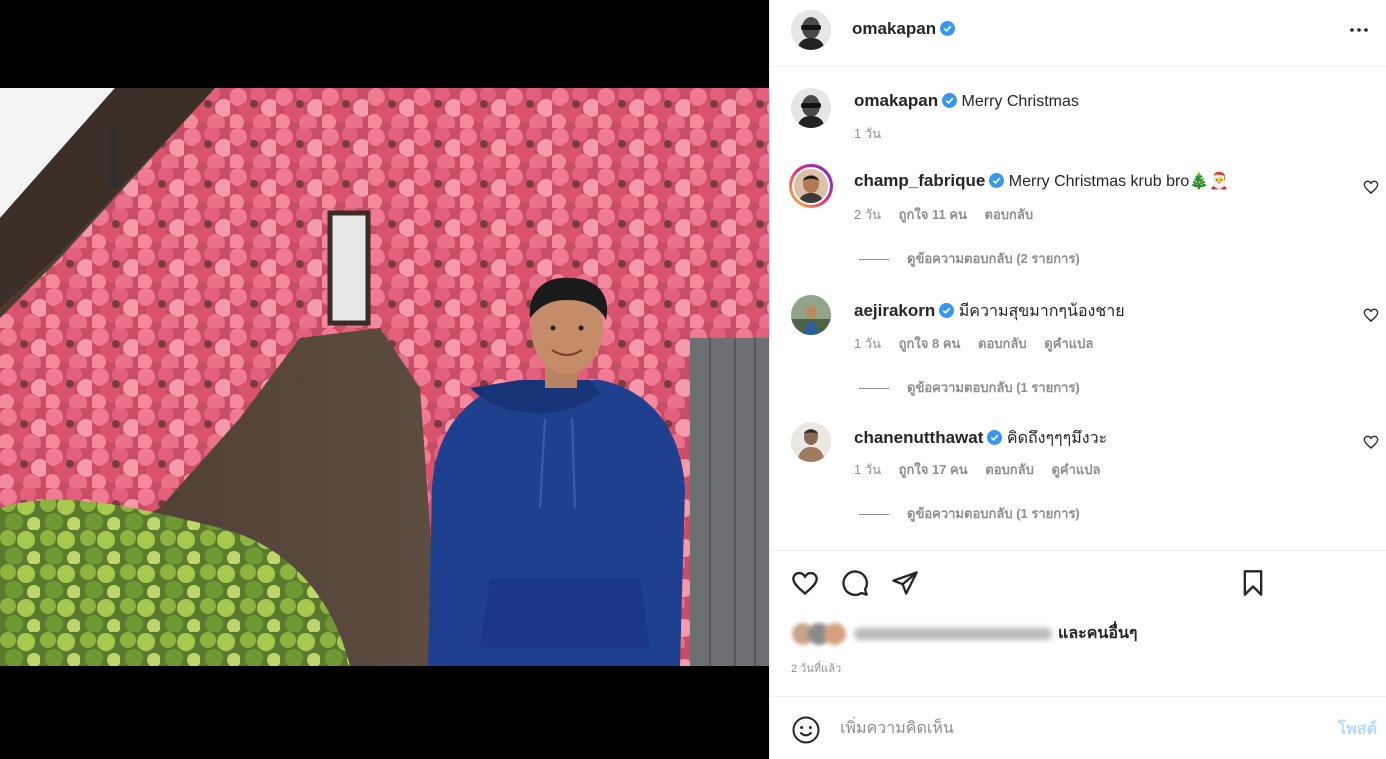  What do you see at coordinates (894, 28) in the screenshot?
I see `author-username-text: omakapan` at bounding box center [894, 28].